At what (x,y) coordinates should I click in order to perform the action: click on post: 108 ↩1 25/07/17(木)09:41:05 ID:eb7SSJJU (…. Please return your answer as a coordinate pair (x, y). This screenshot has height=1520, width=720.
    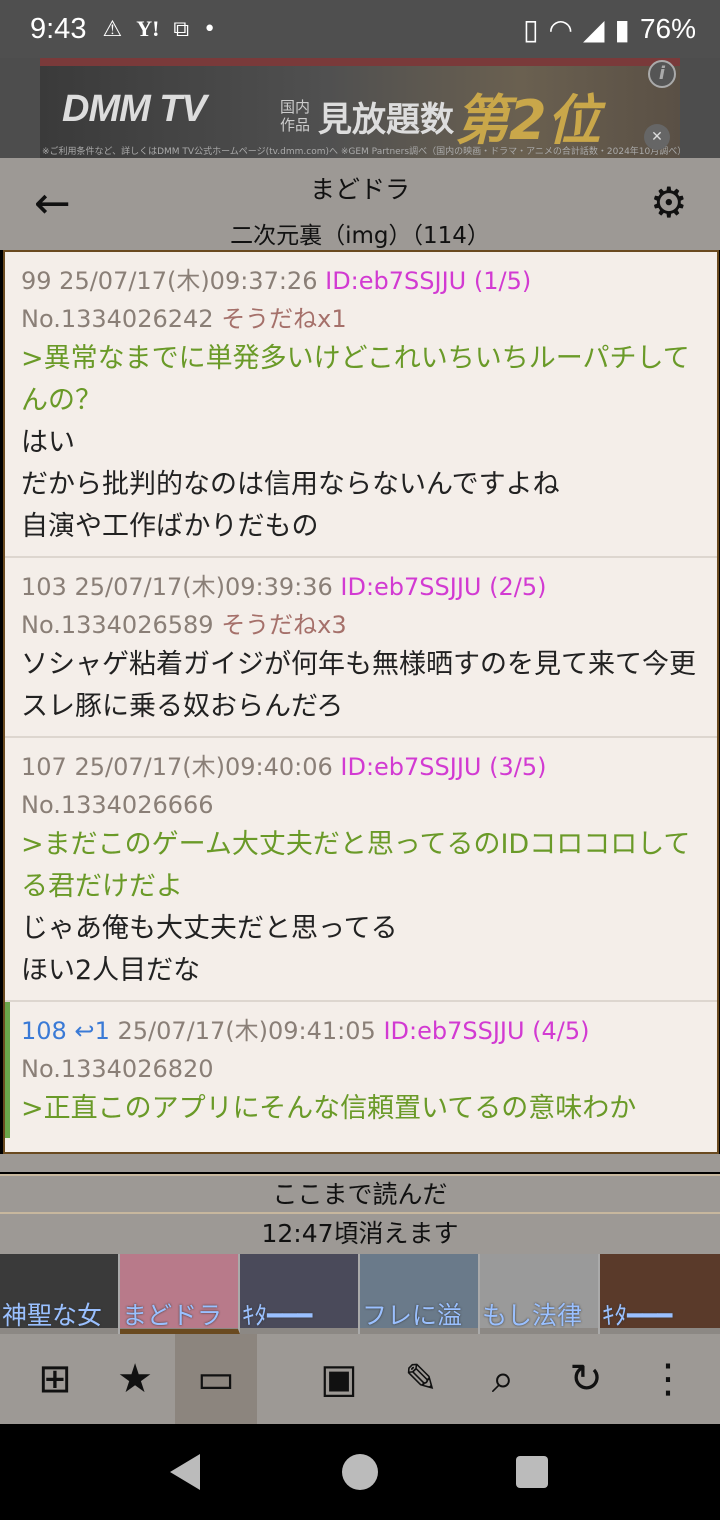
    Looking at the image, I should click on (361, 1070).